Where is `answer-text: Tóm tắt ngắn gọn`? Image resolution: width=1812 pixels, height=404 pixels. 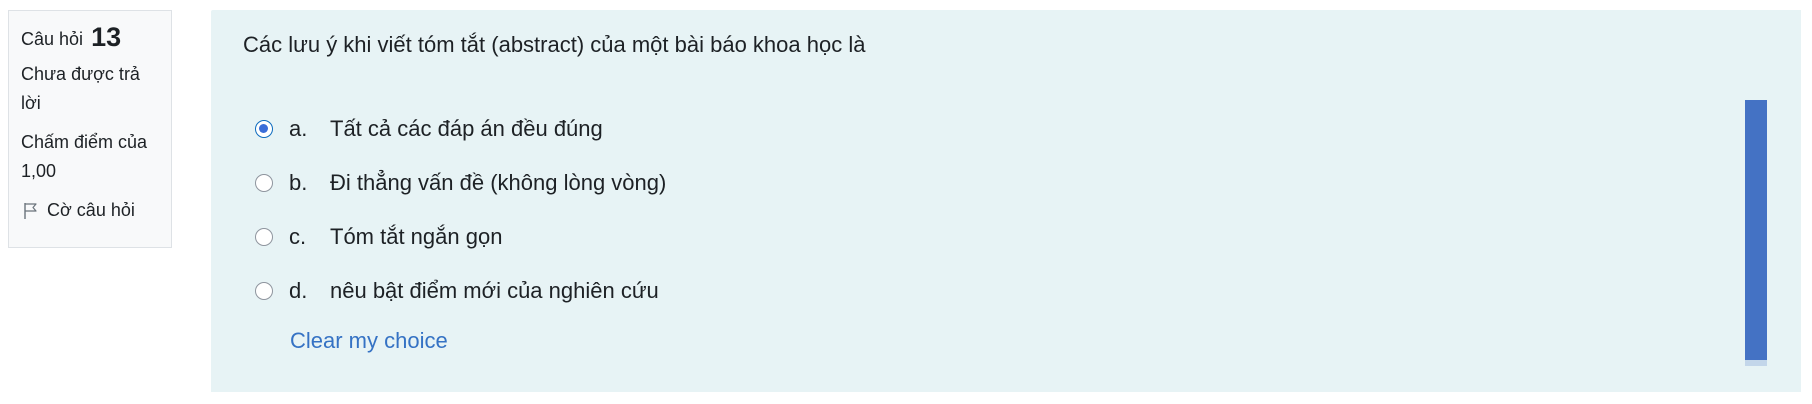 answer-text: Tóm tắt ngắn gọn is located at coordinates (416, 236).